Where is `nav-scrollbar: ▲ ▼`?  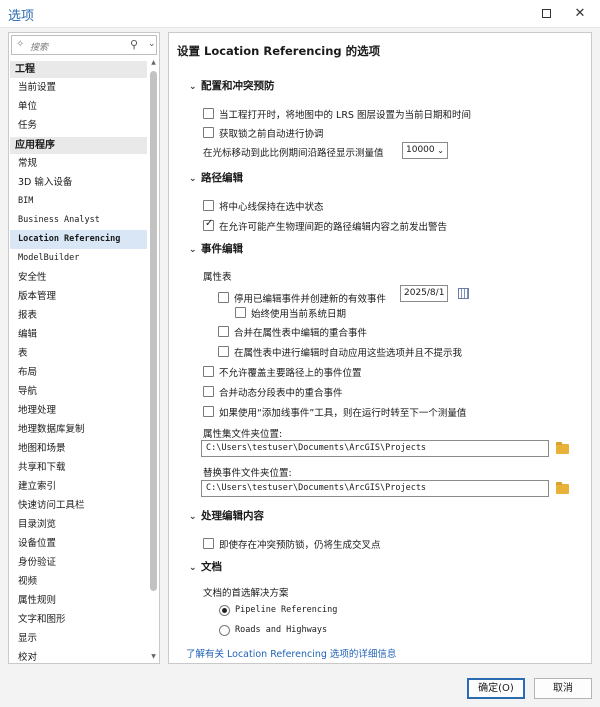
nav-scrollbar: ▲ ▼ is located at coordinates (153, 361).